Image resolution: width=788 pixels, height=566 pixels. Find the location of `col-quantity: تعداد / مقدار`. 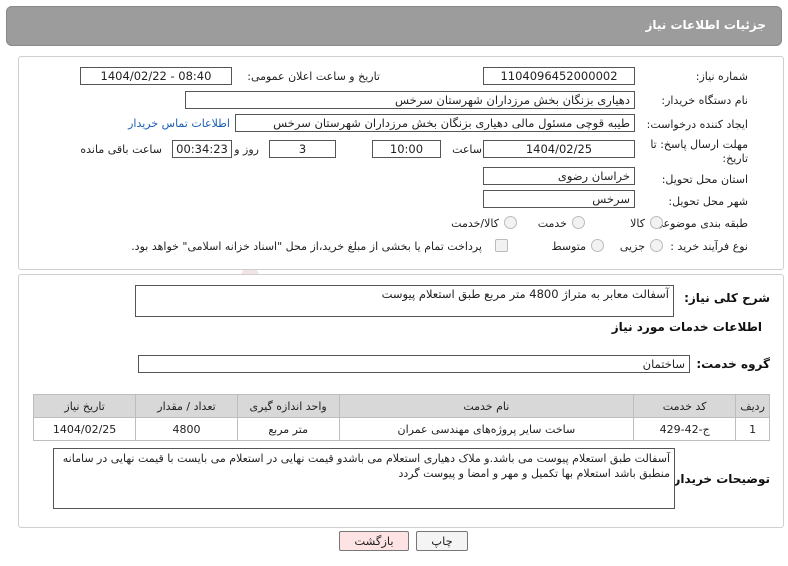

col-quantity: تعداد / مقدار is located at coordinates (186, 406).